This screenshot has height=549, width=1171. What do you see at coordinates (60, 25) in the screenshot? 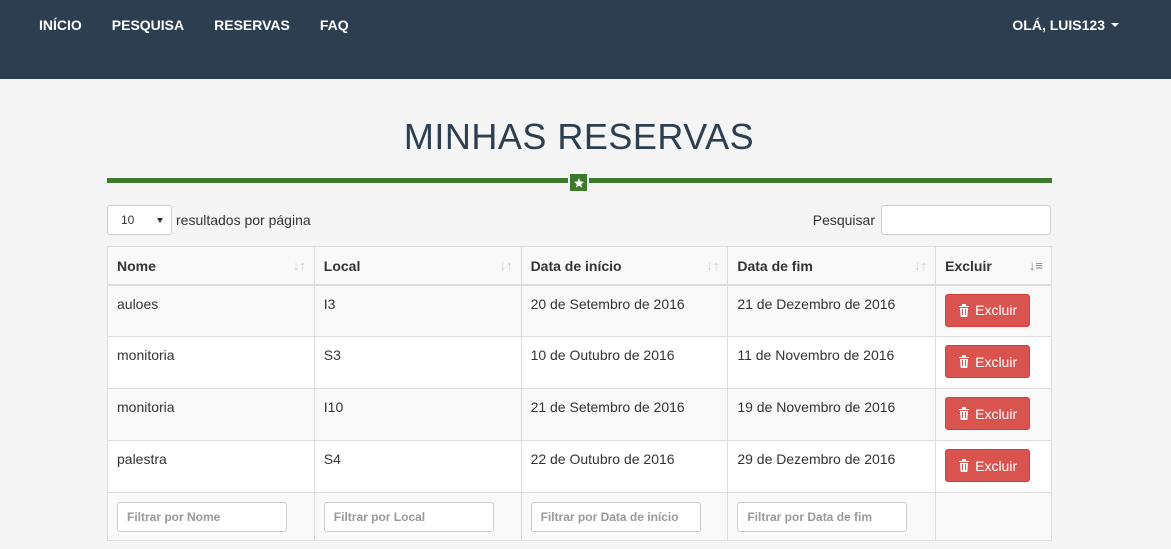
I see `nav-link-inicio: Início` at bounding box center [60, 25].